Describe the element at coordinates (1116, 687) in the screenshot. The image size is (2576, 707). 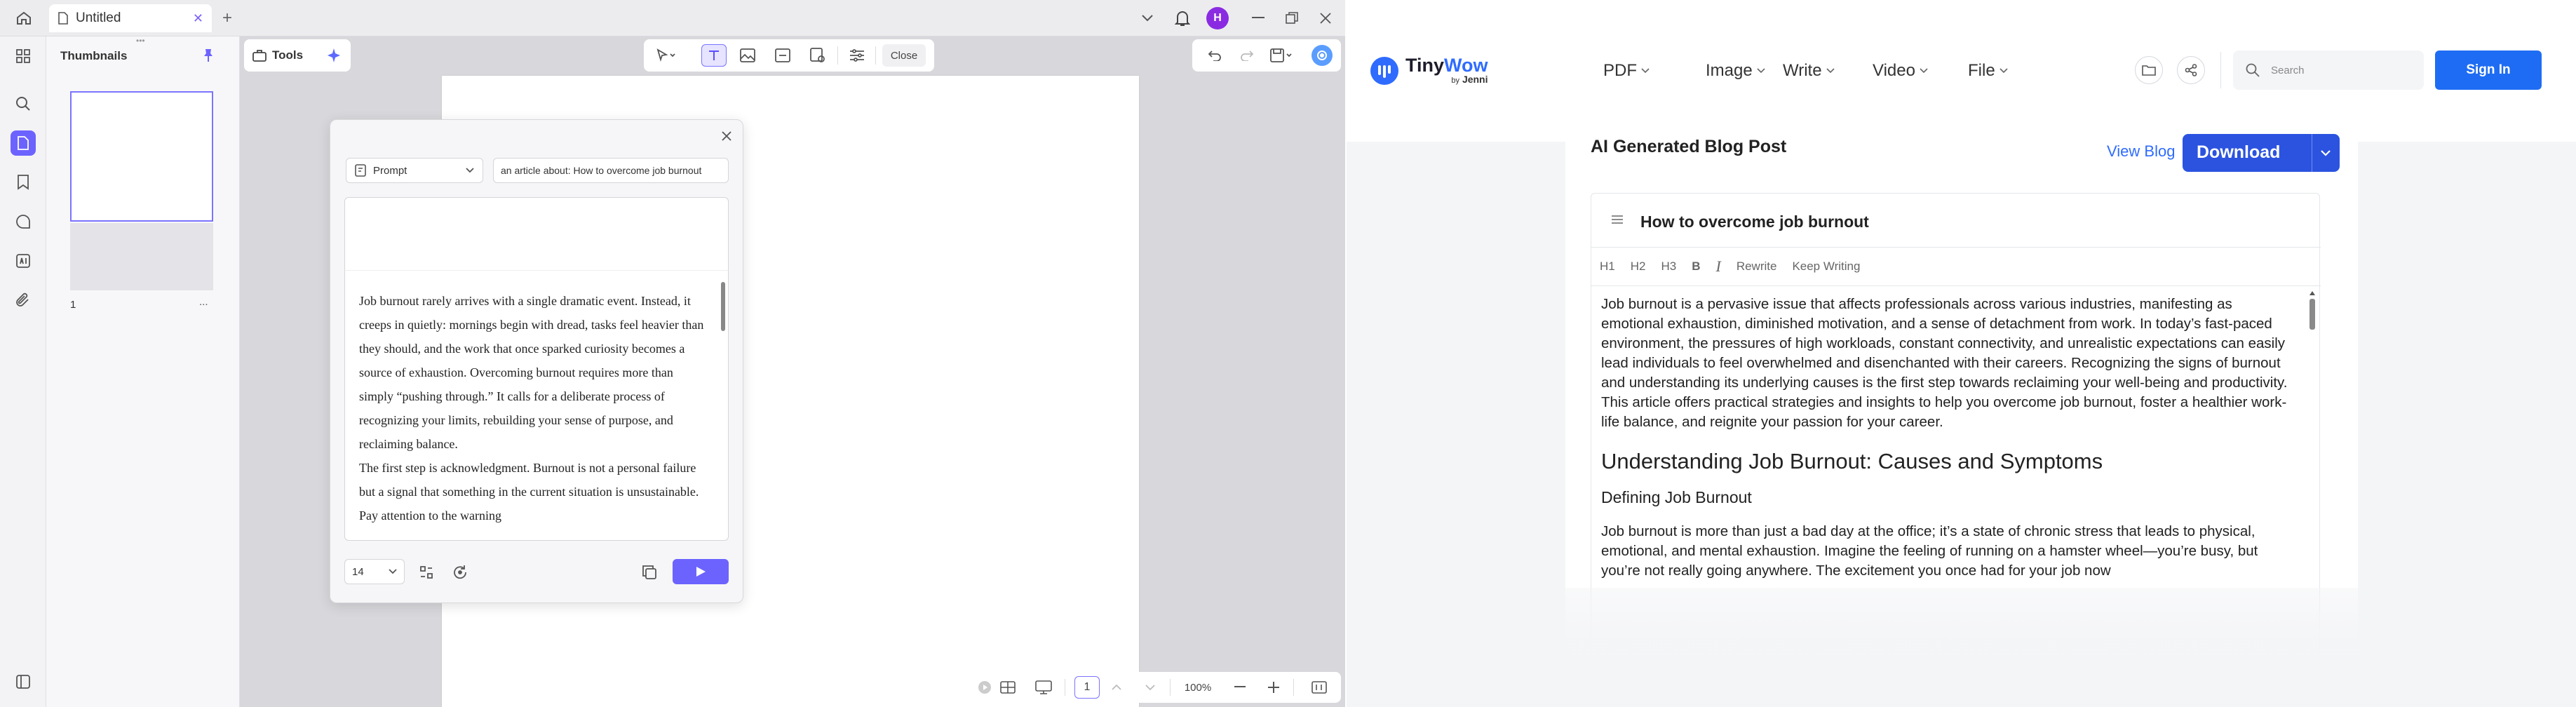
I see `prev-page-icon` at that location.